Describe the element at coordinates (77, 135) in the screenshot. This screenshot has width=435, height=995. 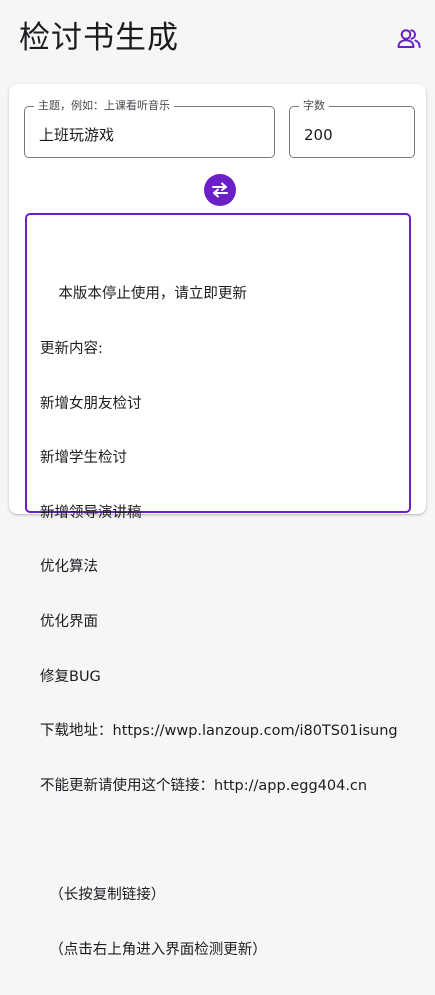
I see `topic-field-value: 上班玩游戏` at that location.